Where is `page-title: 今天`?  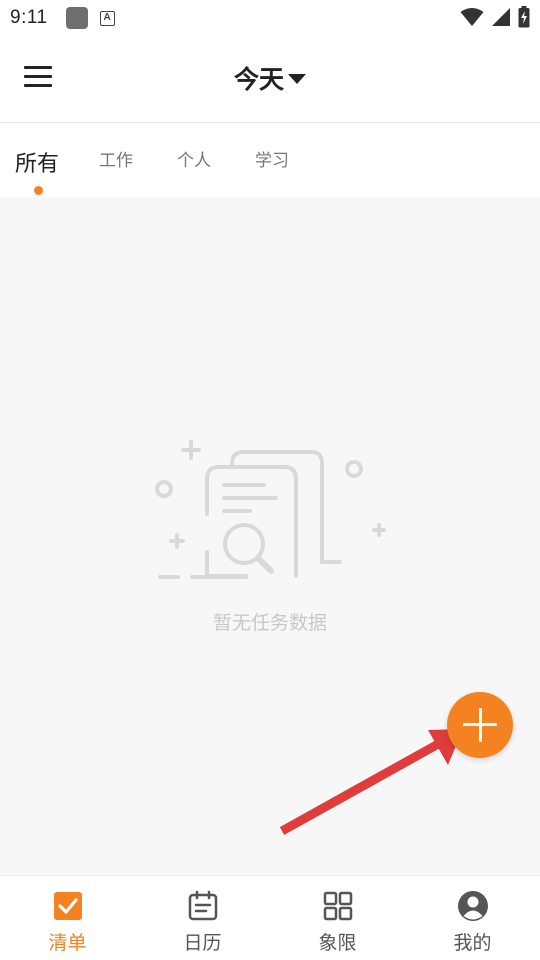 page-title: 今天 is located at coordinates (258, 79).